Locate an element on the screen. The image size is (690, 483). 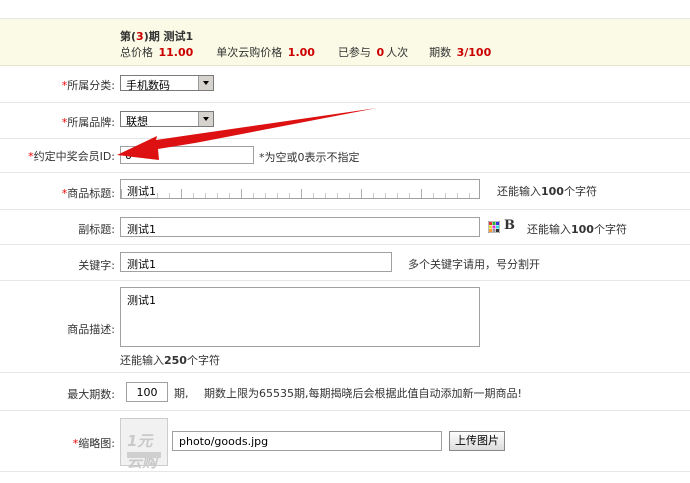
title-row: *商品标题: 测试1 还能输入100个字符 is located at coordinates (345, 191).